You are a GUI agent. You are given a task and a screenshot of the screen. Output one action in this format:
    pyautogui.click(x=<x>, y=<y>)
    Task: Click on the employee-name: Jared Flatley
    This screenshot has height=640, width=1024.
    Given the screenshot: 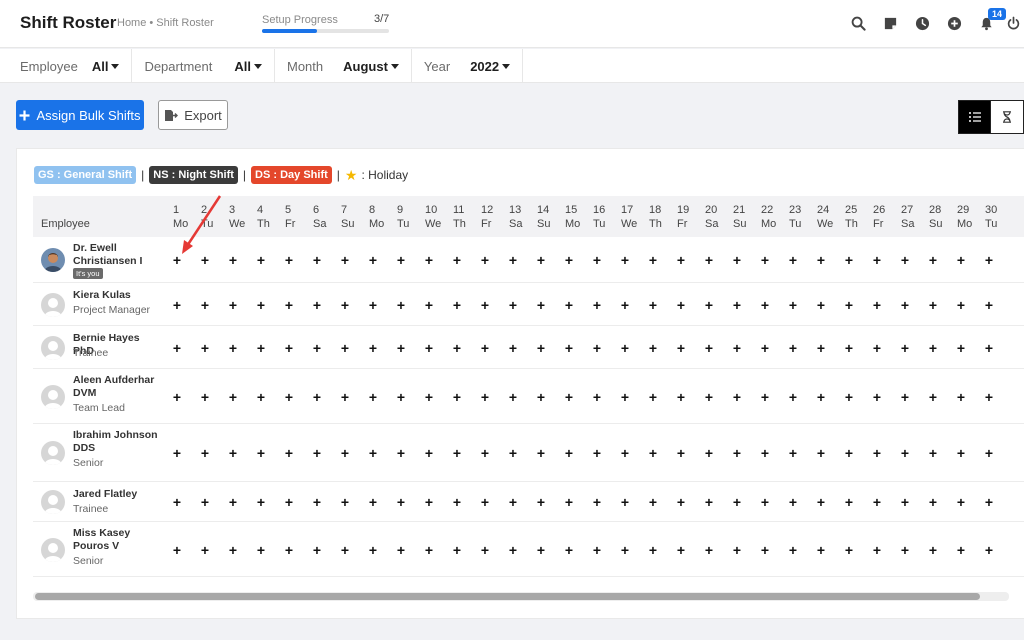 What is the action you would take?
    pyautogui.click(x=118, y=494)
    